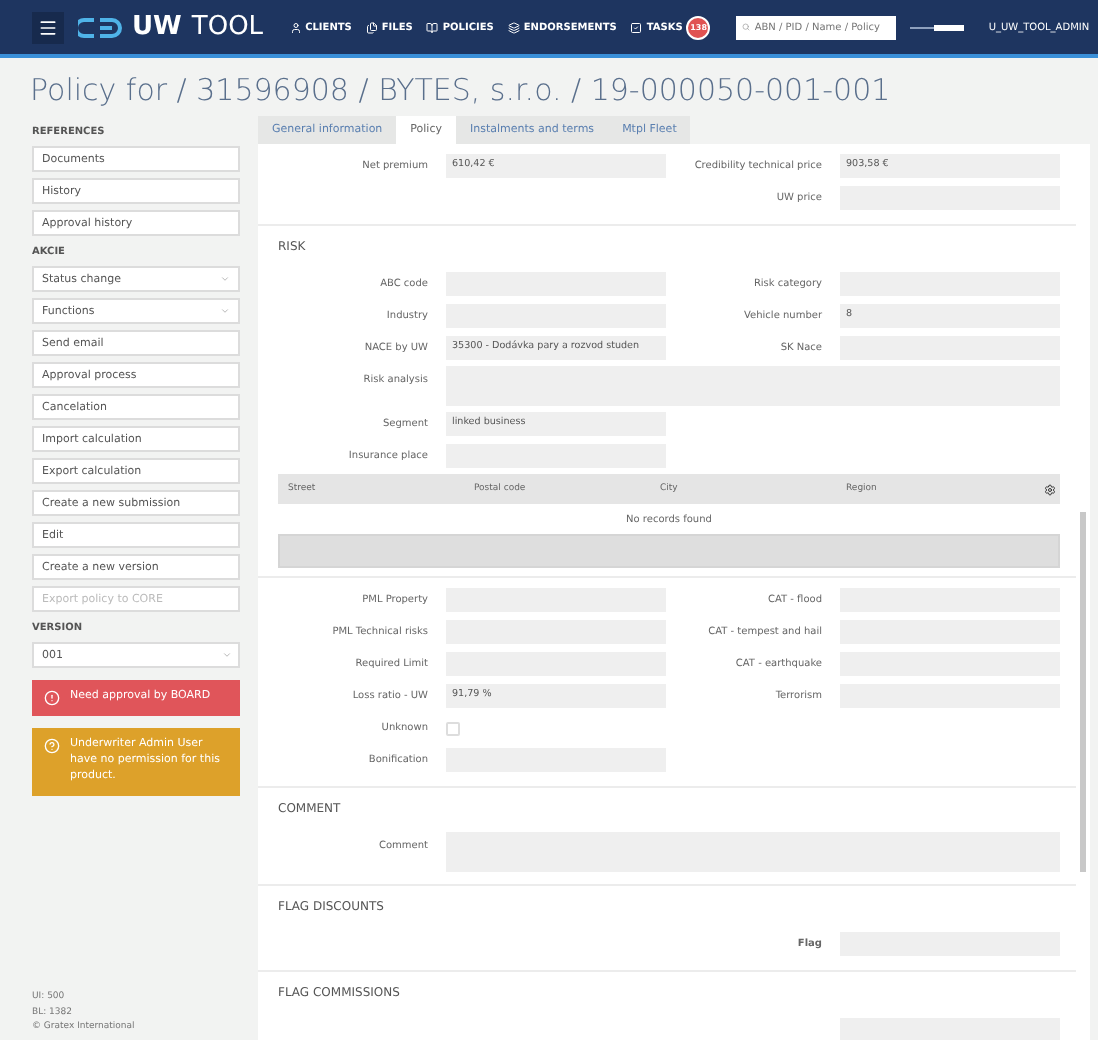 The image size is (1098, 1040). What do you see at coordinates (513, 27) in the screenshot?
I see `layers-icon` at bounding box center [513, 27].